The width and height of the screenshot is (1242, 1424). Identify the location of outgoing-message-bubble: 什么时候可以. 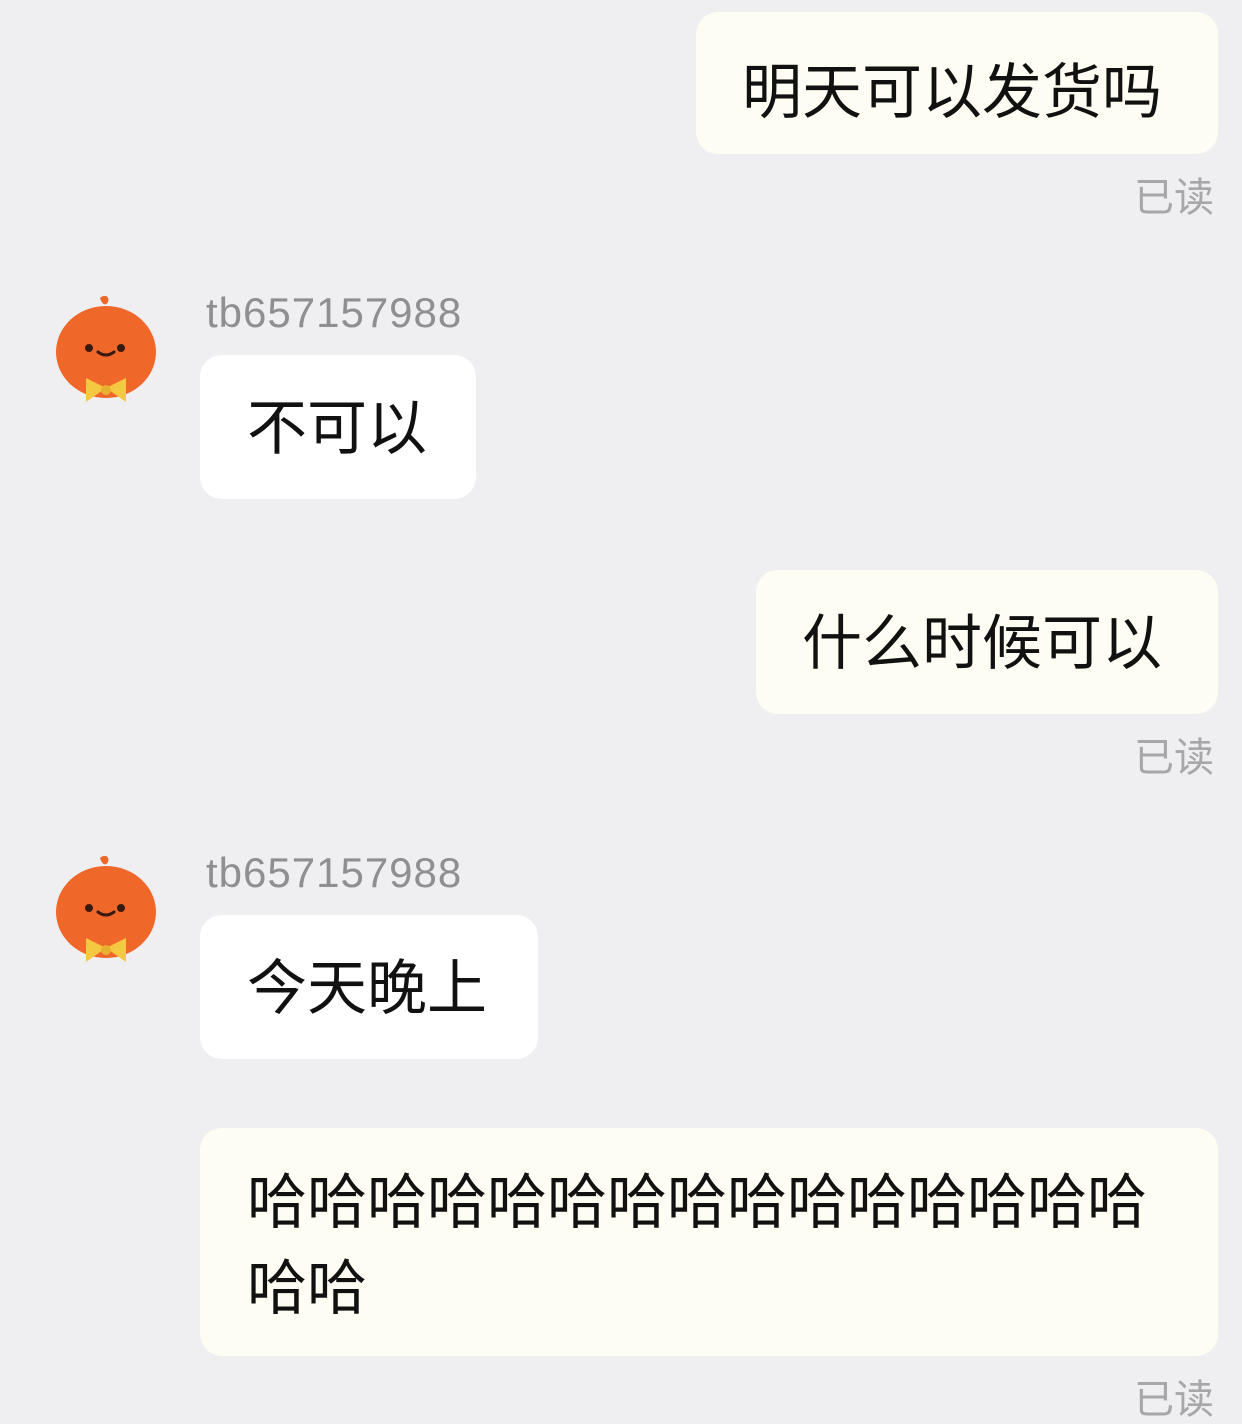
(987, 642).